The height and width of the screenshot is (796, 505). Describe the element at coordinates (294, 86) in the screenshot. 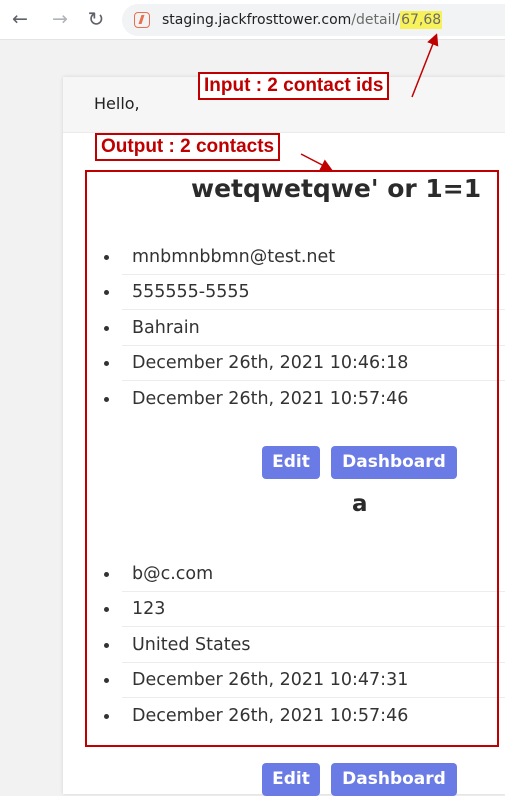

I see `input-annotation-label: Input : 2 contact ids` at that location.